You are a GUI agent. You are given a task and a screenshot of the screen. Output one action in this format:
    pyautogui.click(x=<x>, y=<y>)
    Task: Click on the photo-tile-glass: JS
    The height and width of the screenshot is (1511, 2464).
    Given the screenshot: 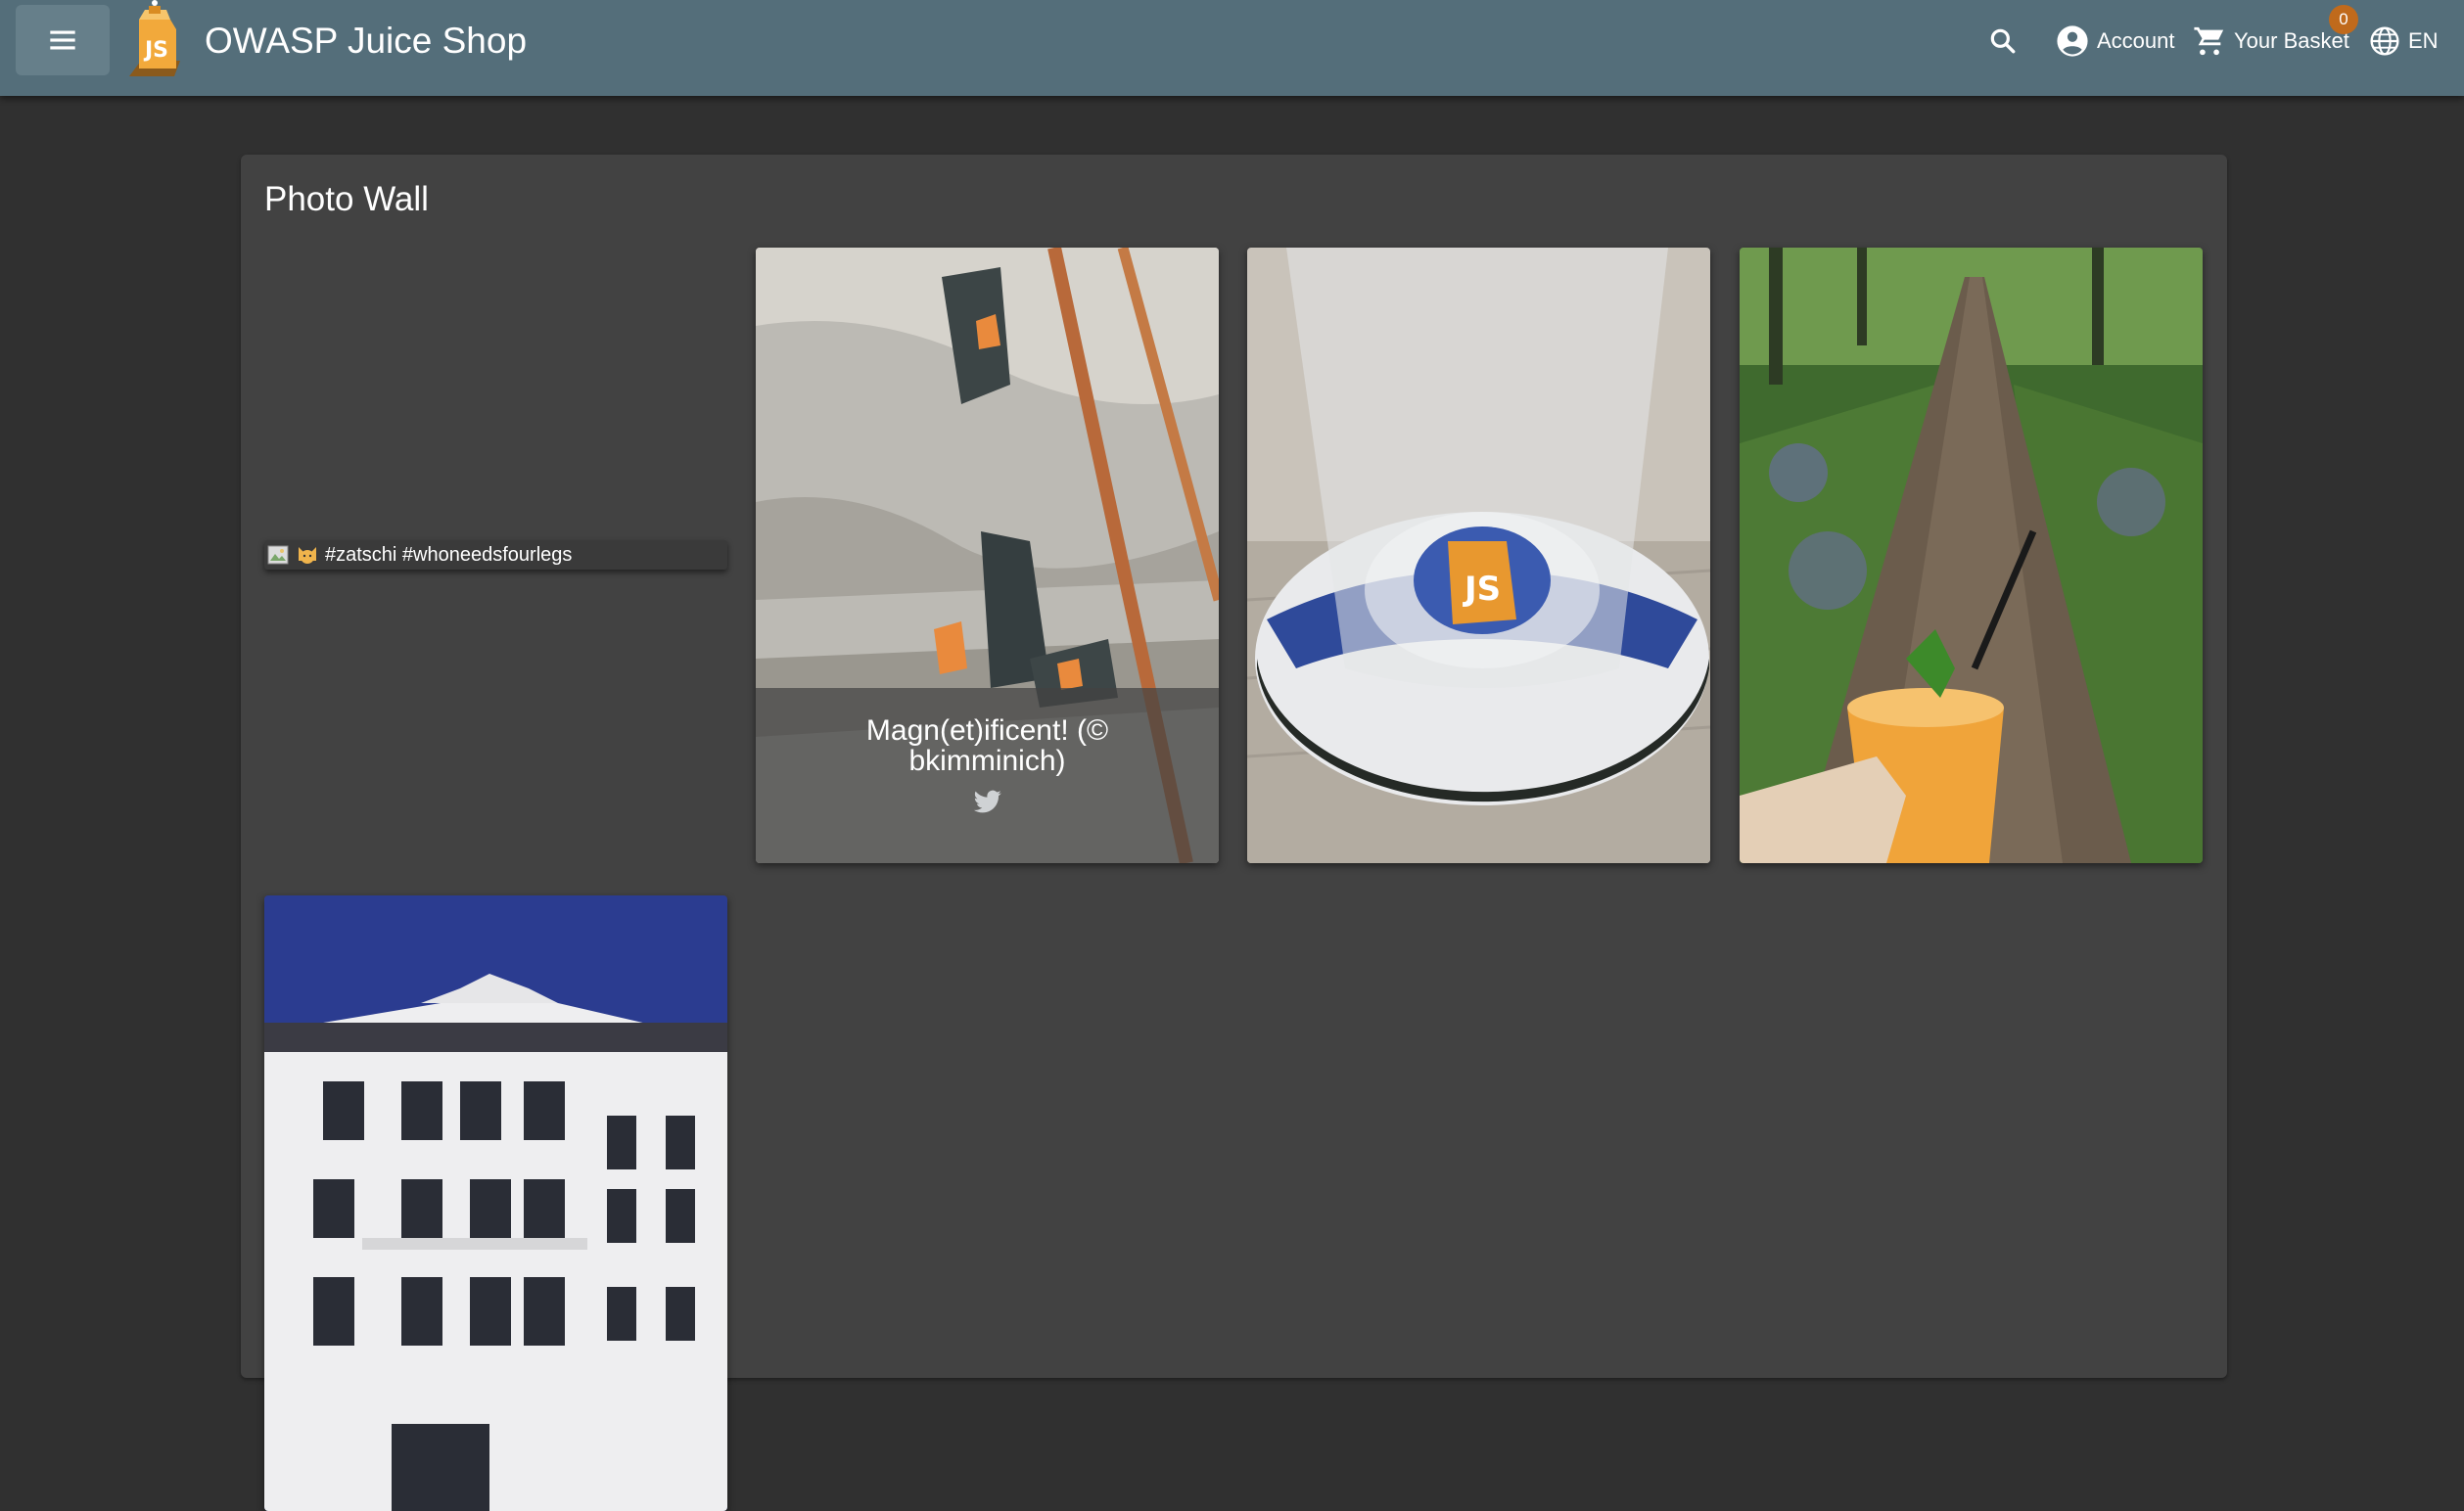 What is the action you would take?
    pyautogui.click(x=1478, y=555)
    